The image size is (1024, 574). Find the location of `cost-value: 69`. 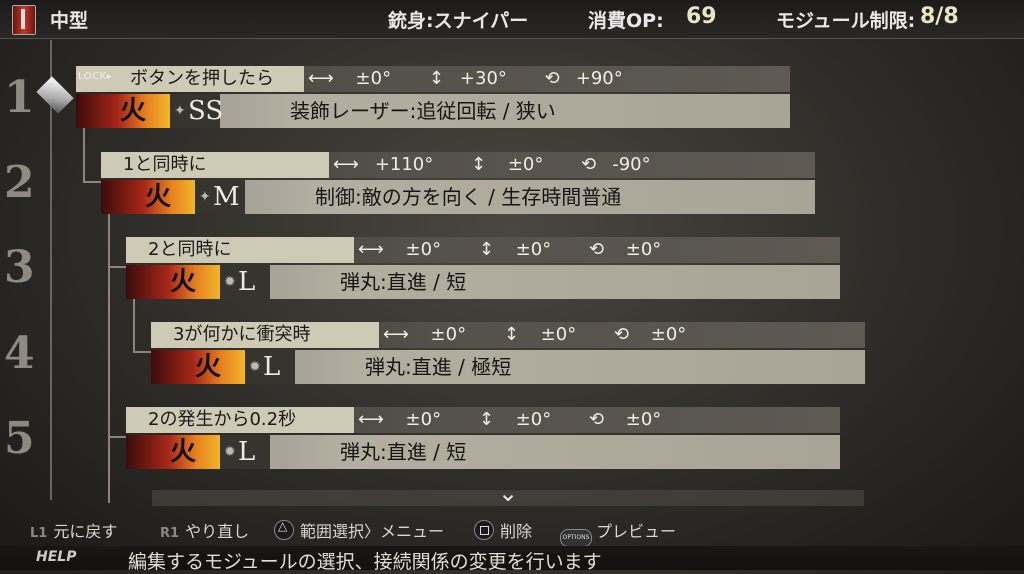

cost-value: 69 is located at coordinates (701, 16).